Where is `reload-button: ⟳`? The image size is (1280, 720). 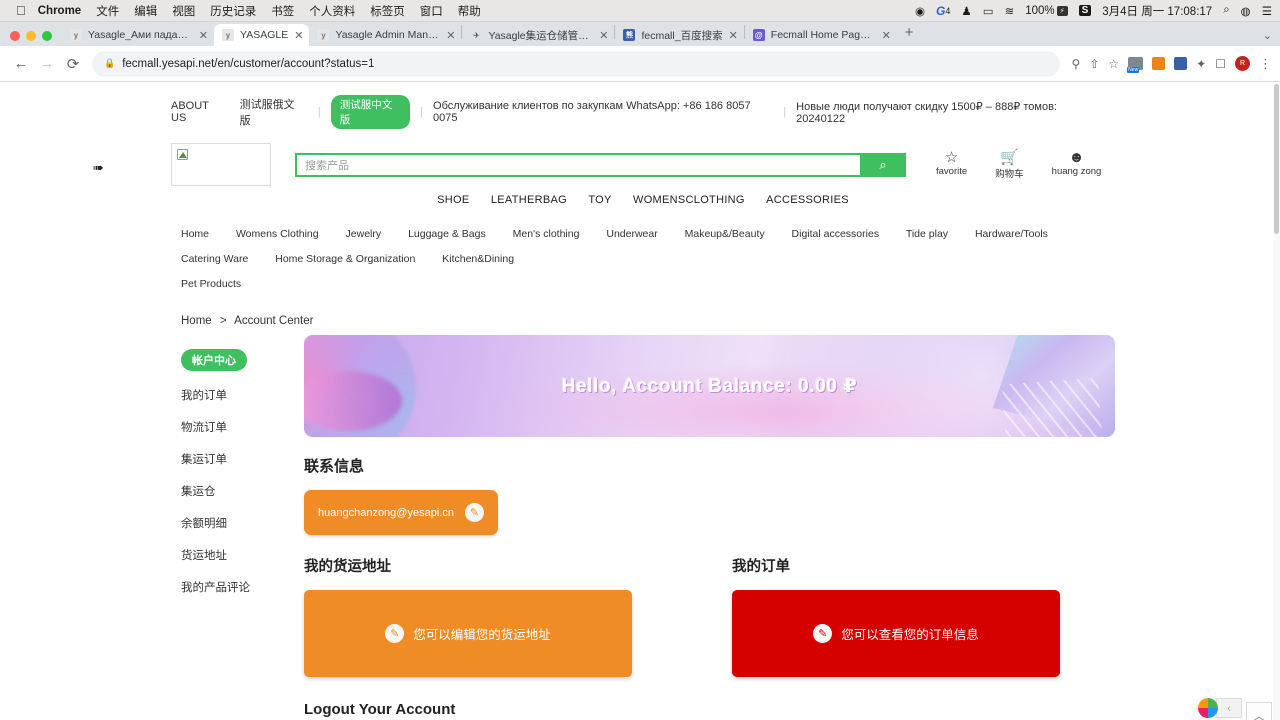 reload-button: ⟳ is located at coordinates (73, 64).